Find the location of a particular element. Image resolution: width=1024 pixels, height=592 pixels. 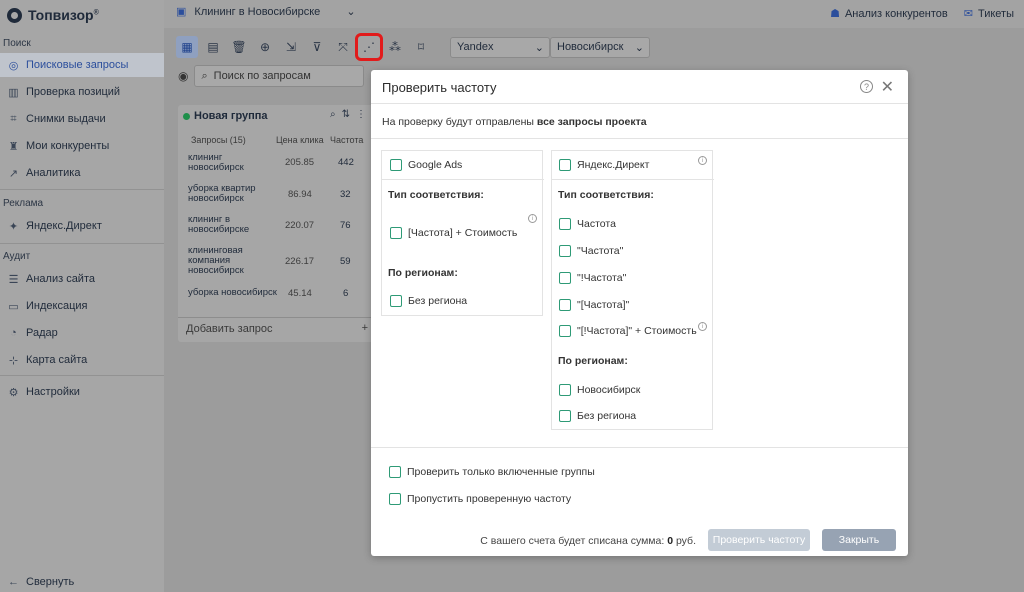

plus-icon: + is located at coordinates (365, 328).